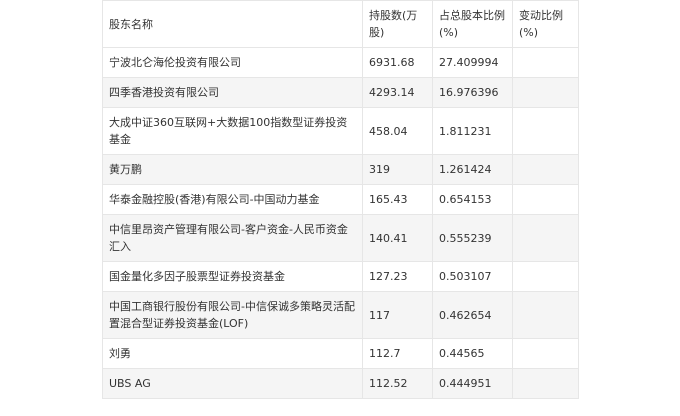  I want to click on cell-shares-held: 4293.14, so click(397, 92).